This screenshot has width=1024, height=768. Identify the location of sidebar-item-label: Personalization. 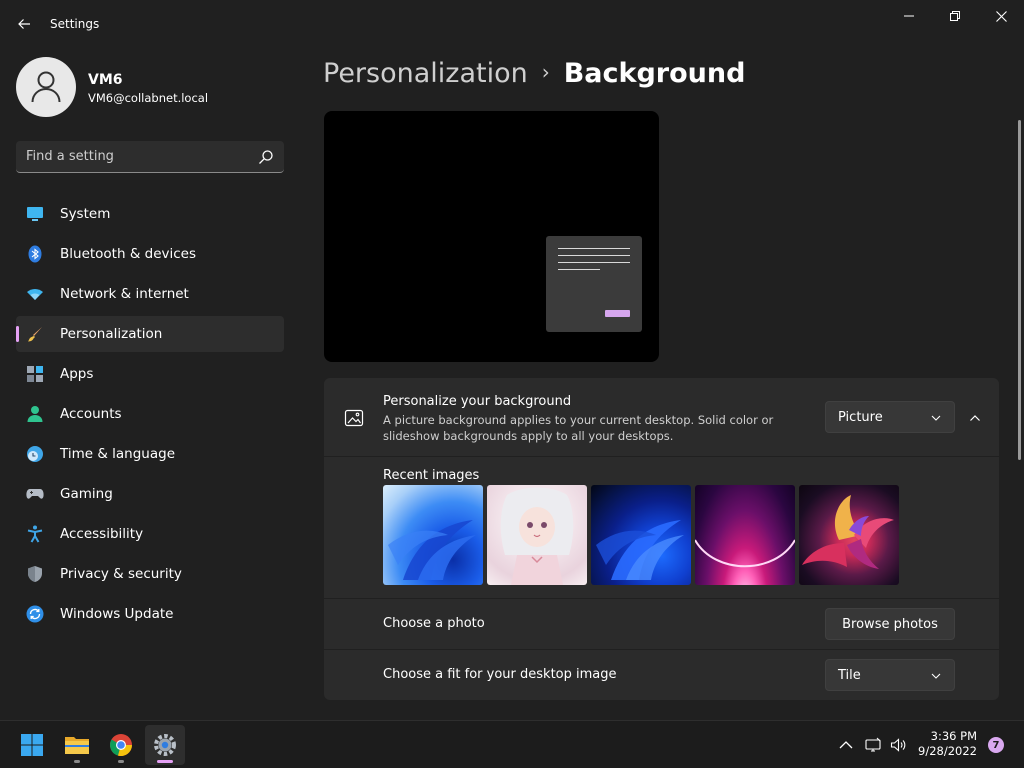
(111, 334).